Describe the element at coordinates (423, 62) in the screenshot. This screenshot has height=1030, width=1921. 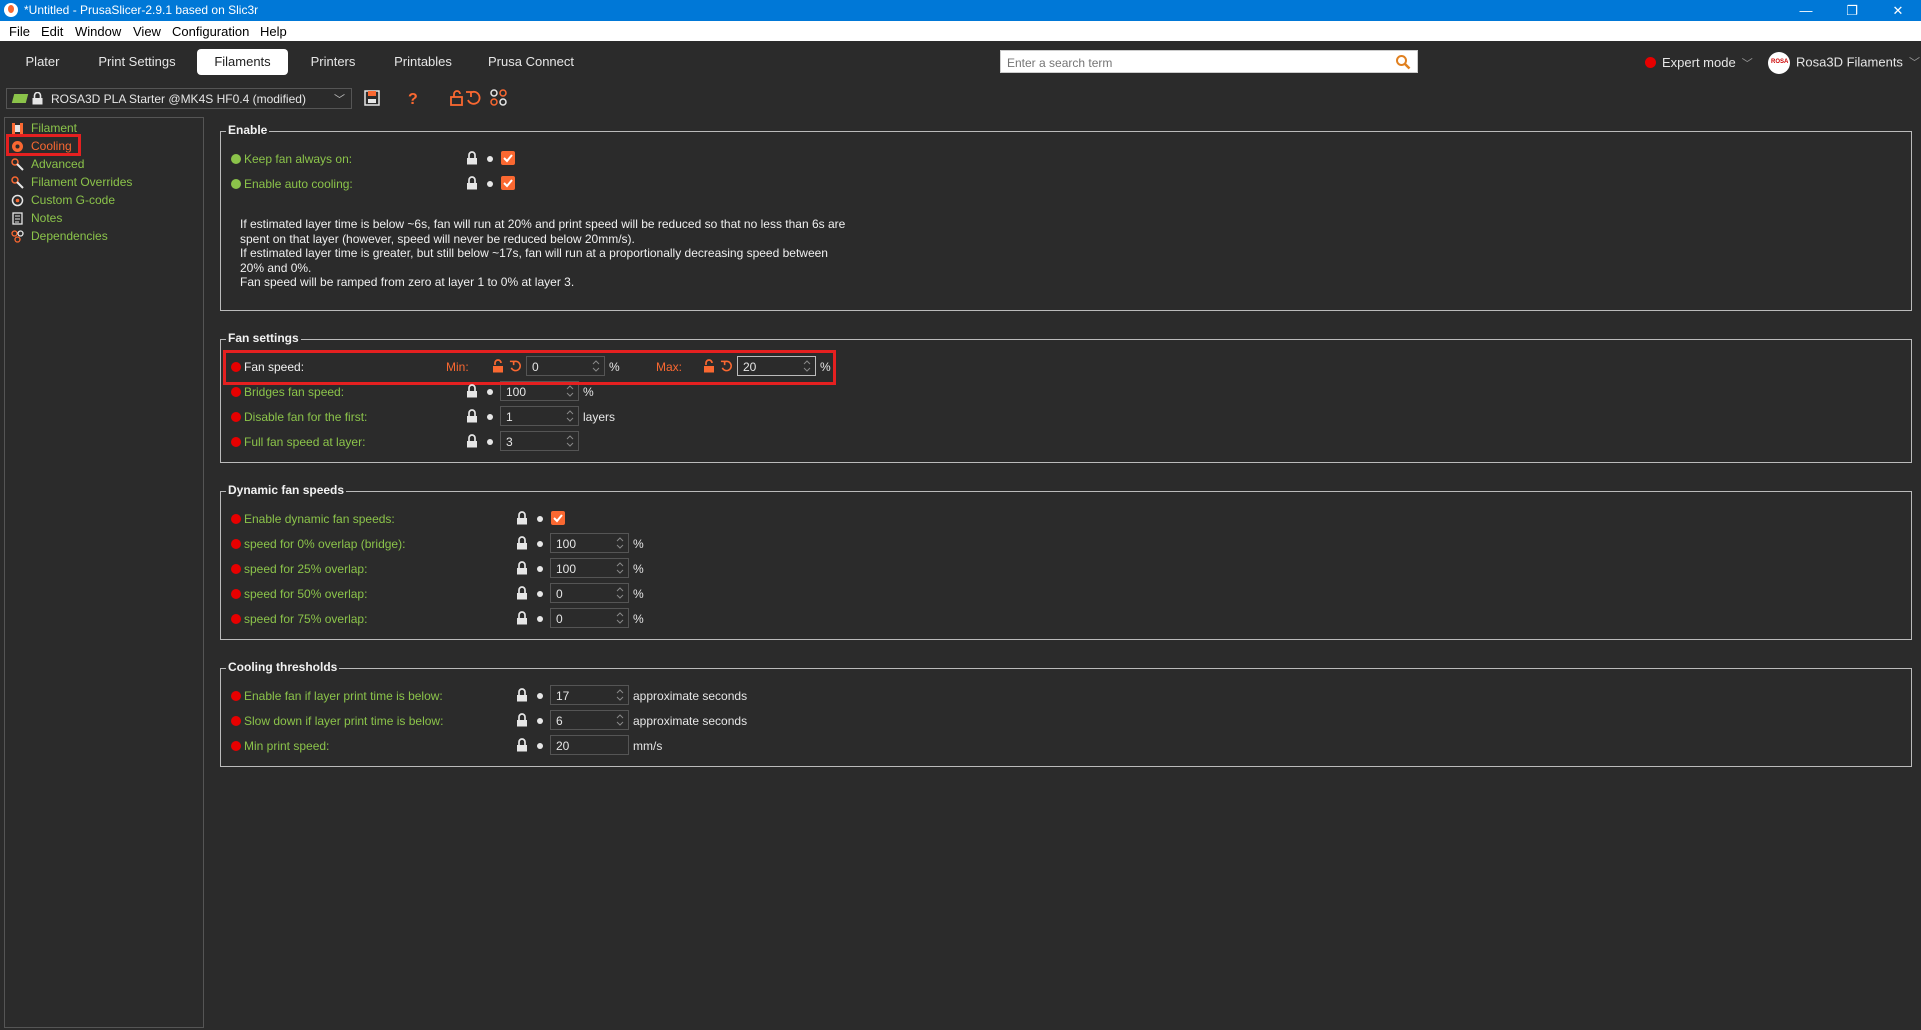
I see `tab-printables: Printables` at that location.